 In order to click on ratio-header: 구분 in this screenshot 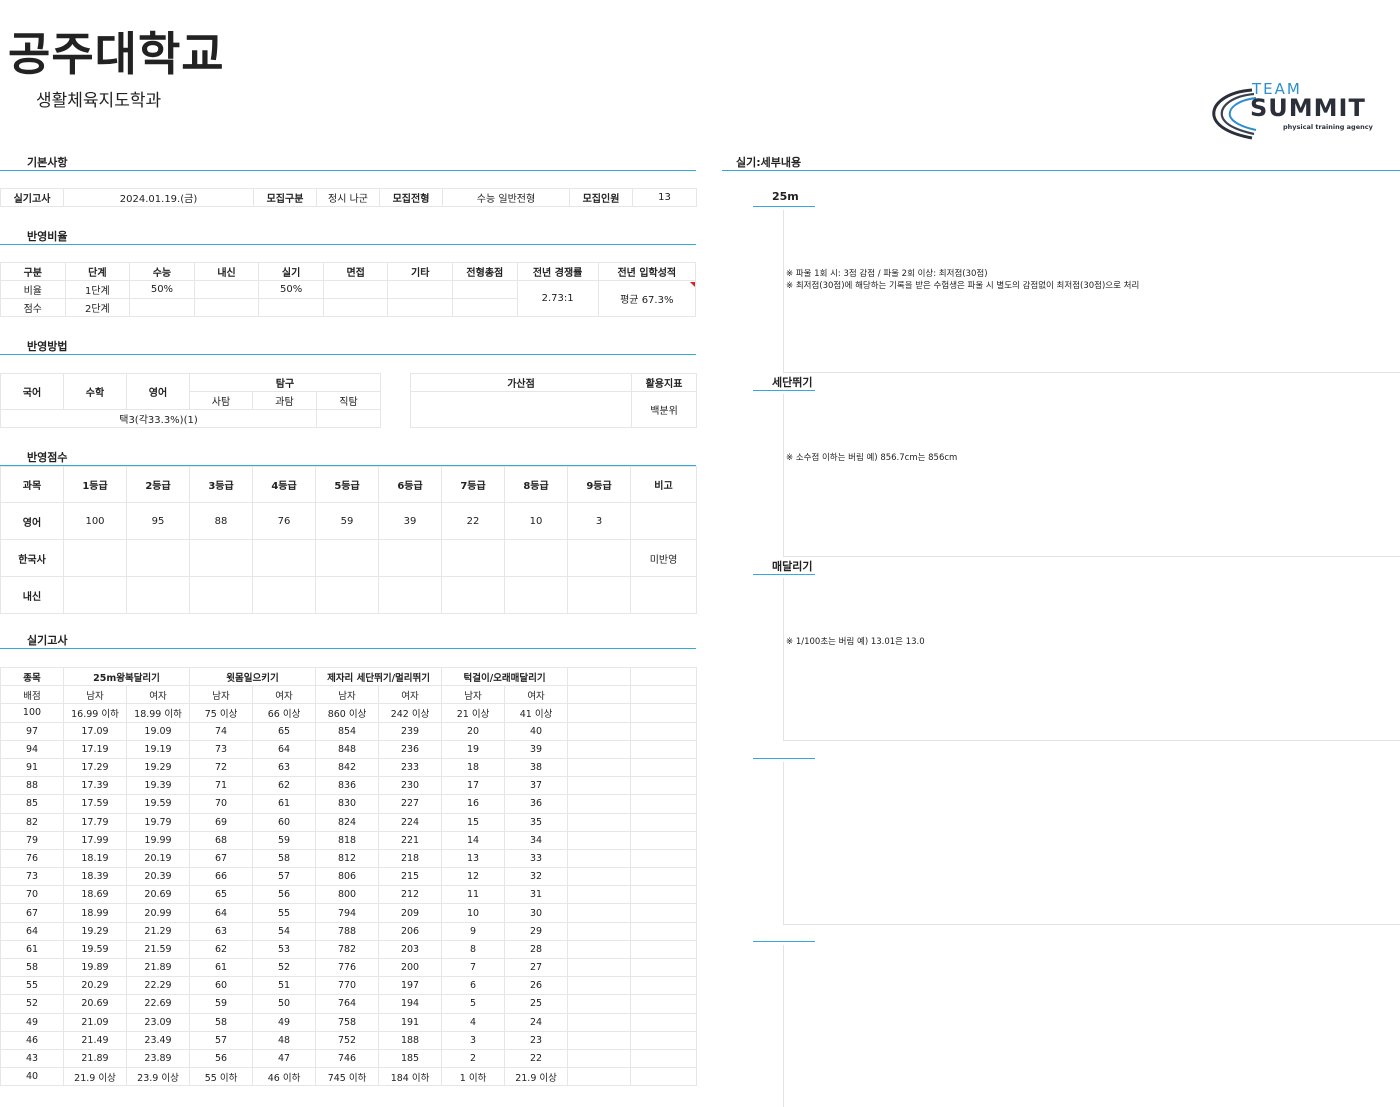, I will do `click(33, 271)`.